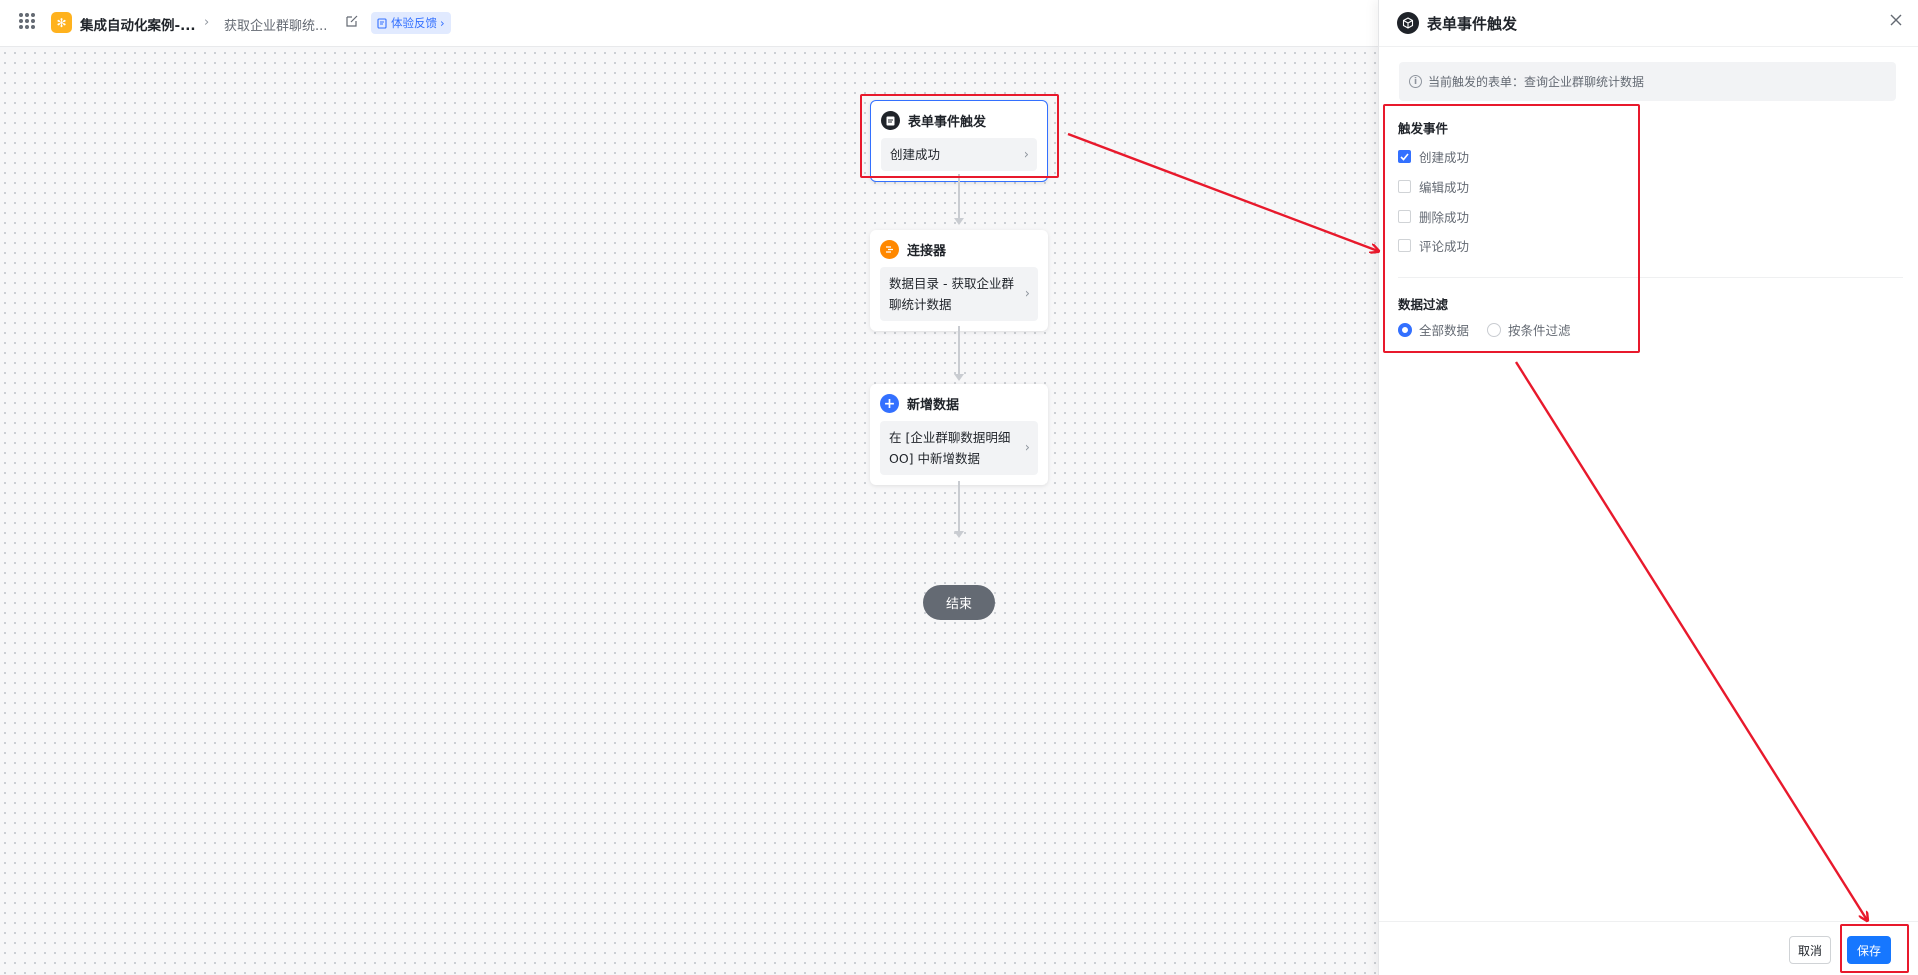 The image size is (1918, 975). What do you see at coordinates (947, 122) in the screenshot?
I see `node-title: 表单事件触发` at bounding box center [947, 122].